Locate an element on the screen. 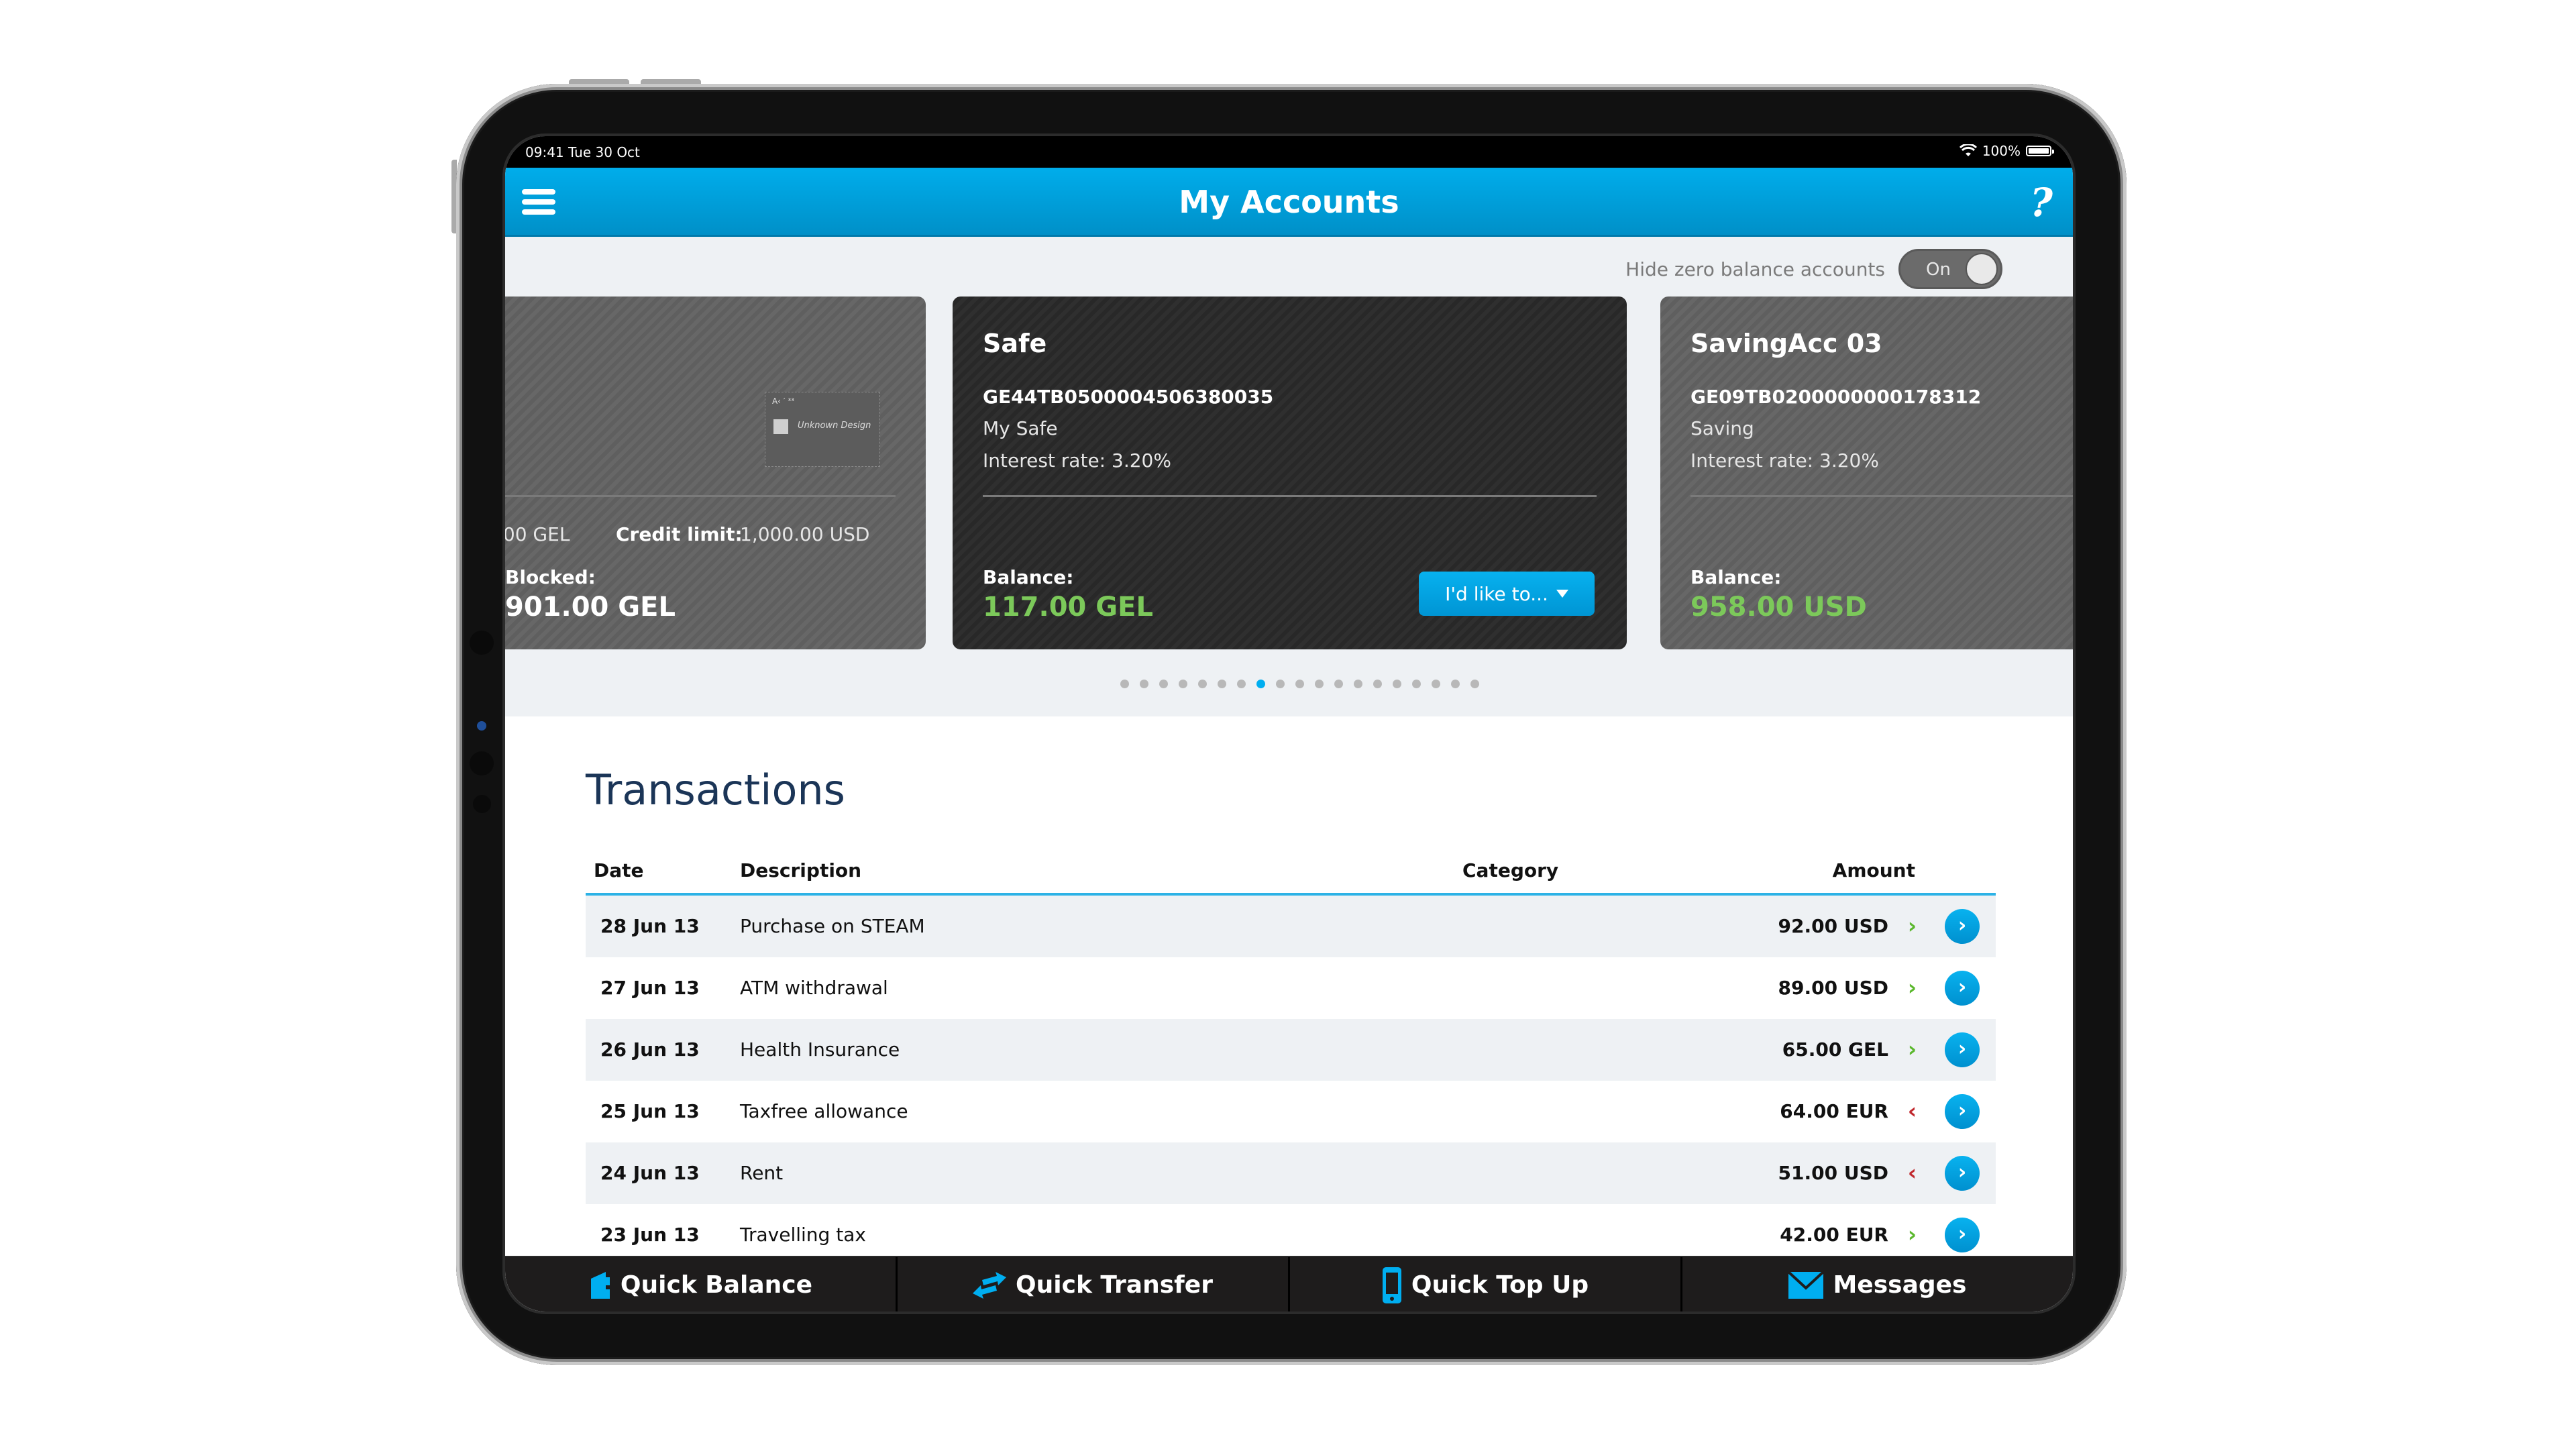 This screenshot has height=1449, width=2576. transaction-amount: 64.00 EUR is located at coordinates (1834, 1111).